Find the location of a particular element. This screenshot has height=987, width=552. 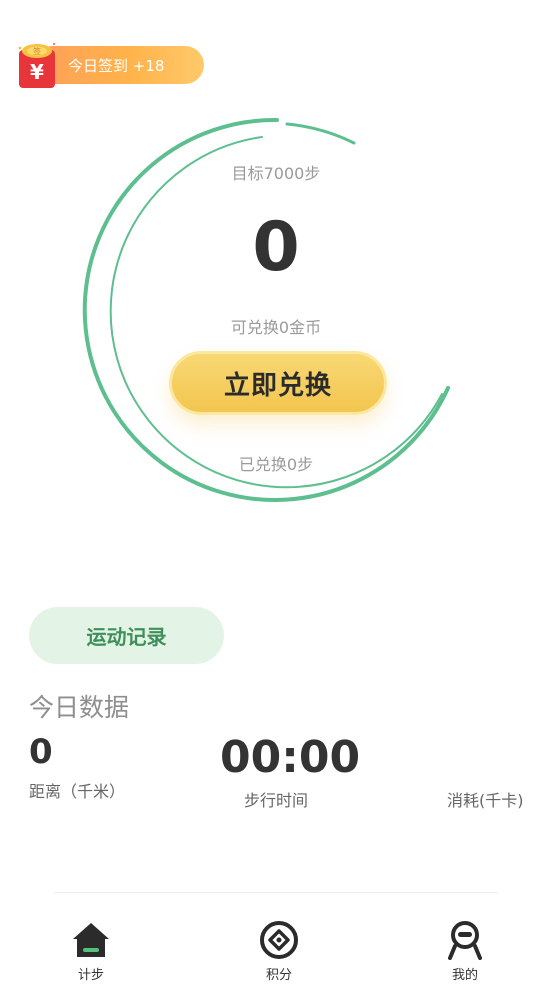

redeem-now-button: 立即兑换 is located at coordinates (278, 383).